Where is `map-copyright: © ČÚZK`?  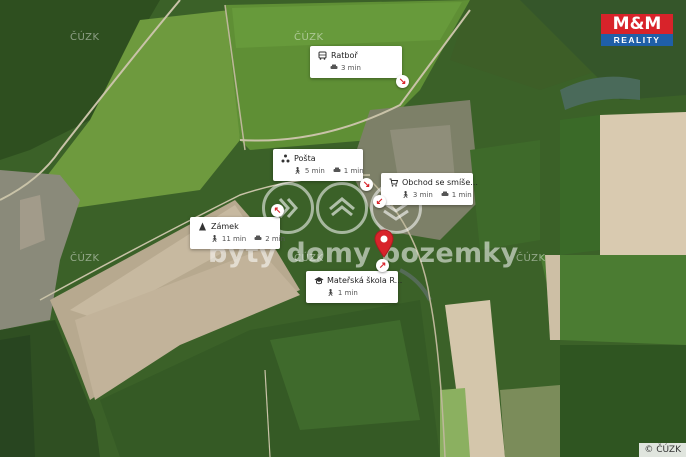 map-copyright: © ČÚZK is located at coordinates (662, 450).